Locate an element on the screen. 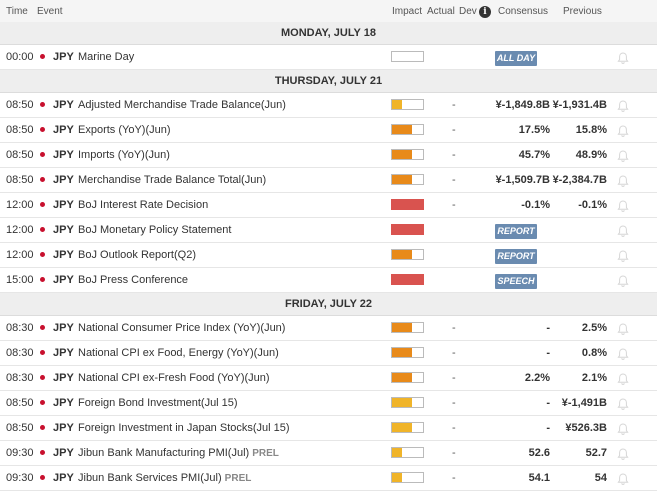 This screenshot has height=491, width=657. event-previous: ¥-1,491B is located at coordinates (584, 403).